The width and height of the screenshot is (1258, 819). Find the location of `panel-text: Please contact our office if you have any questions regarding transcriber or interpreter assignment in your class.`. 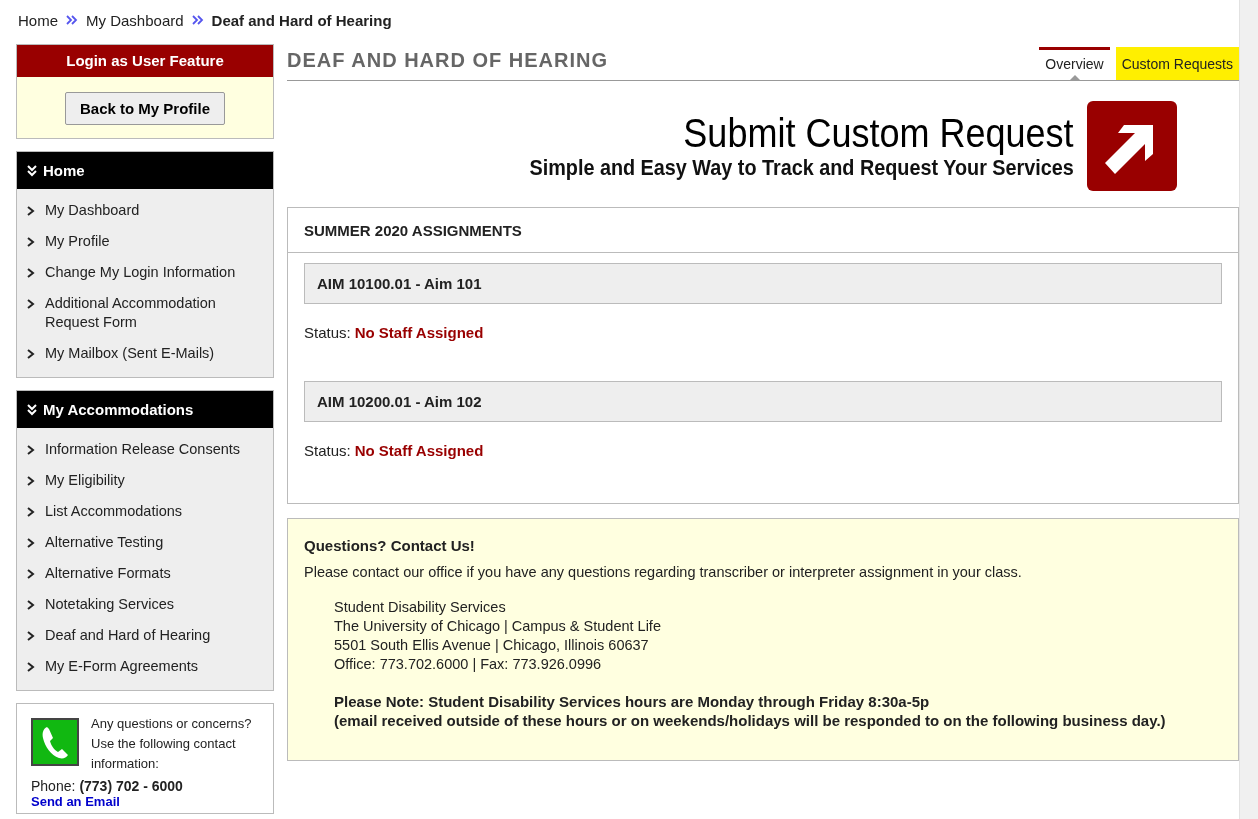

panel-text: Please contact our office if you have any questions regarding transcriber or interpreter assignment in your class. is located at coordinates (663, 572).